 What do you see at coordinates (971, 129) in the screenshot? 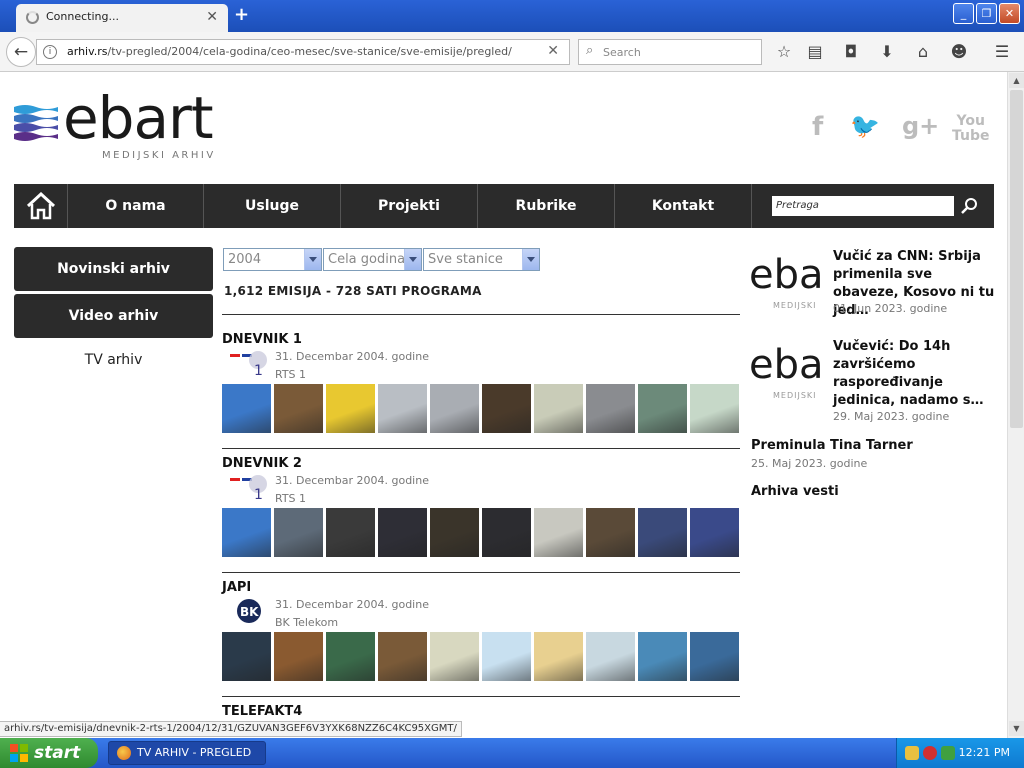
I see `youtube-icon: You Tube` at bounding box center [971, 129].